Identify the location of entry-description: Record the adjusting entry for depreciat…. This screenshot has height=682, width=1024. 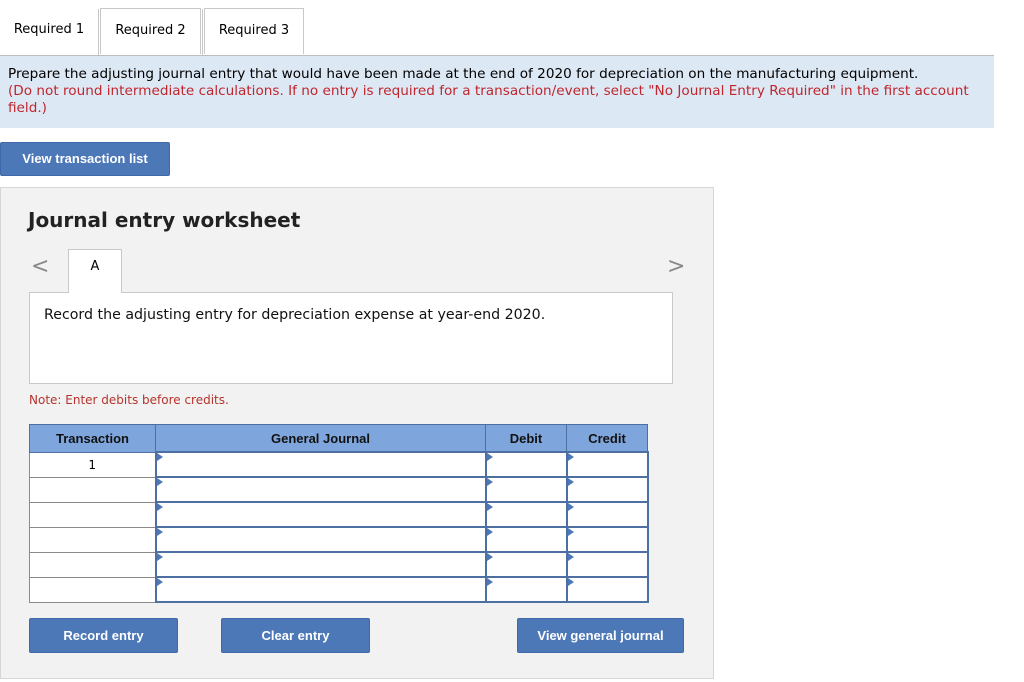
(351, 338).